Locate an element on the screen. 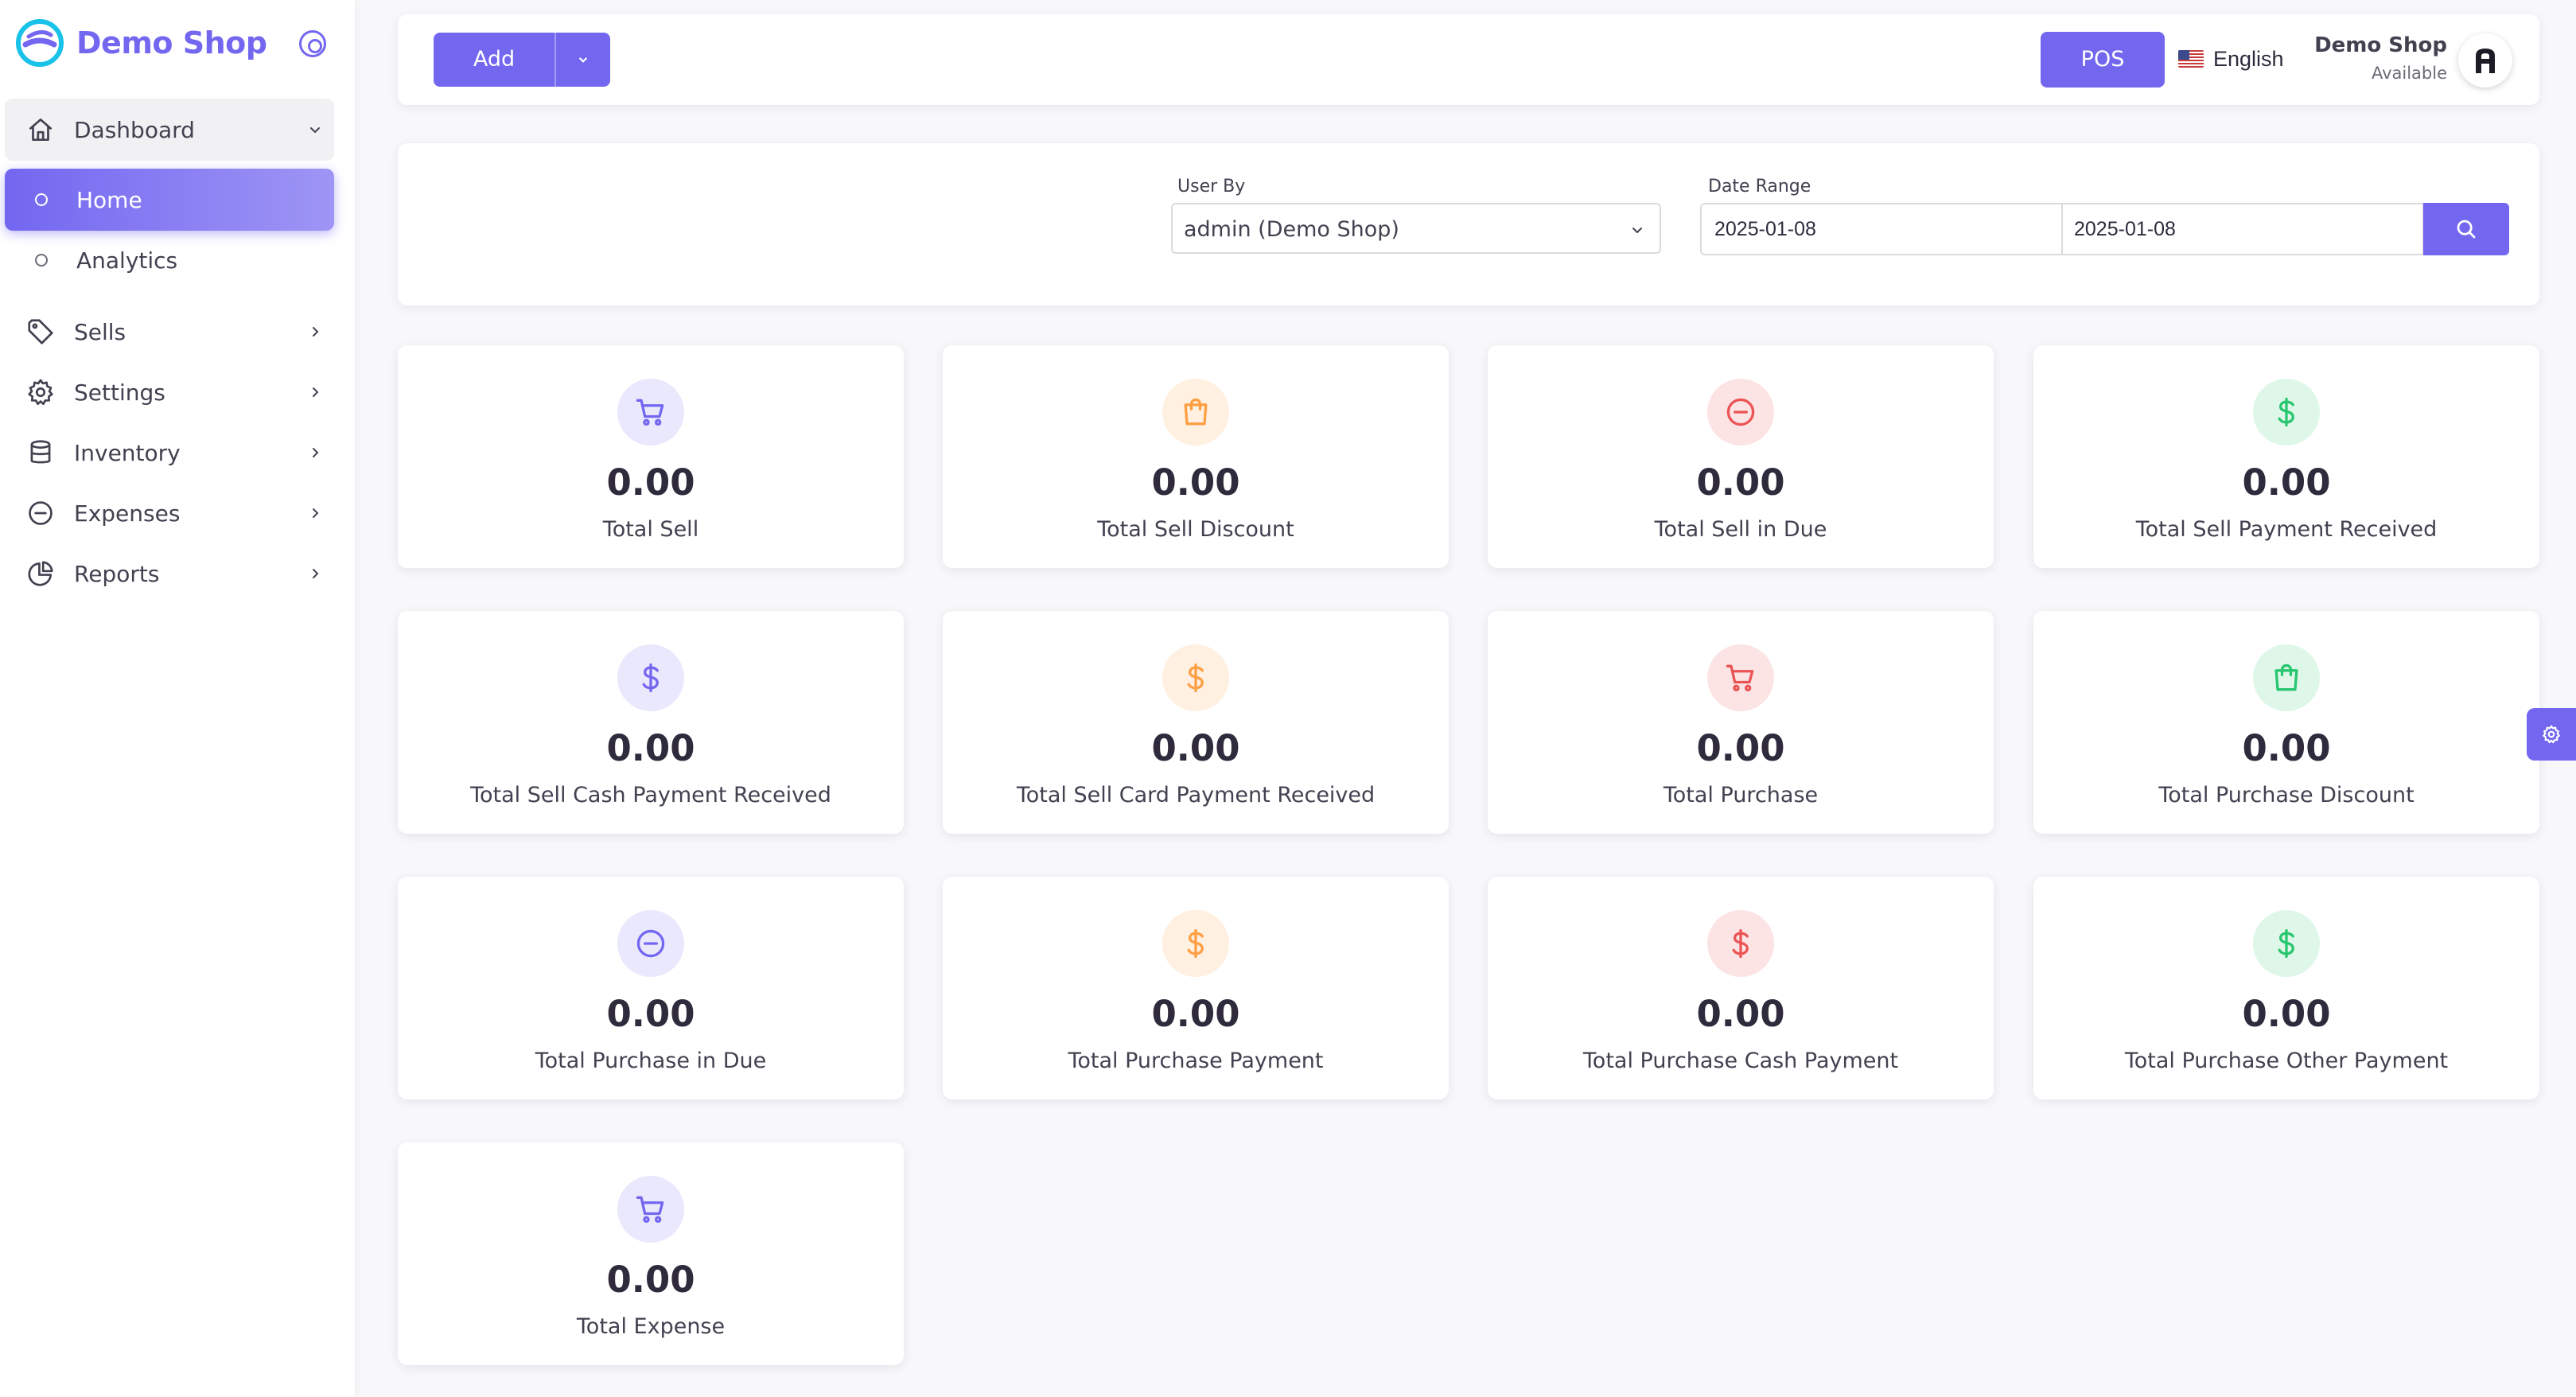 The width and height of the screenshot is (2576, 1397). radio-circle-icon is located at coordinates (313, 43).